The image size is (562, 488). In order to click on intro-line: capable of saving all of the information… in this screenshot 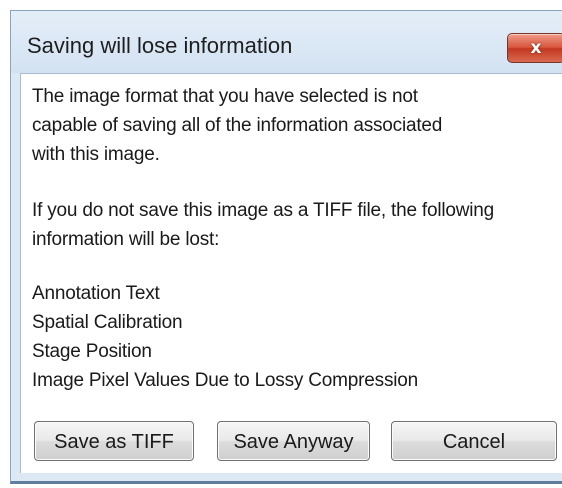, I will do `click(237, 125)`.